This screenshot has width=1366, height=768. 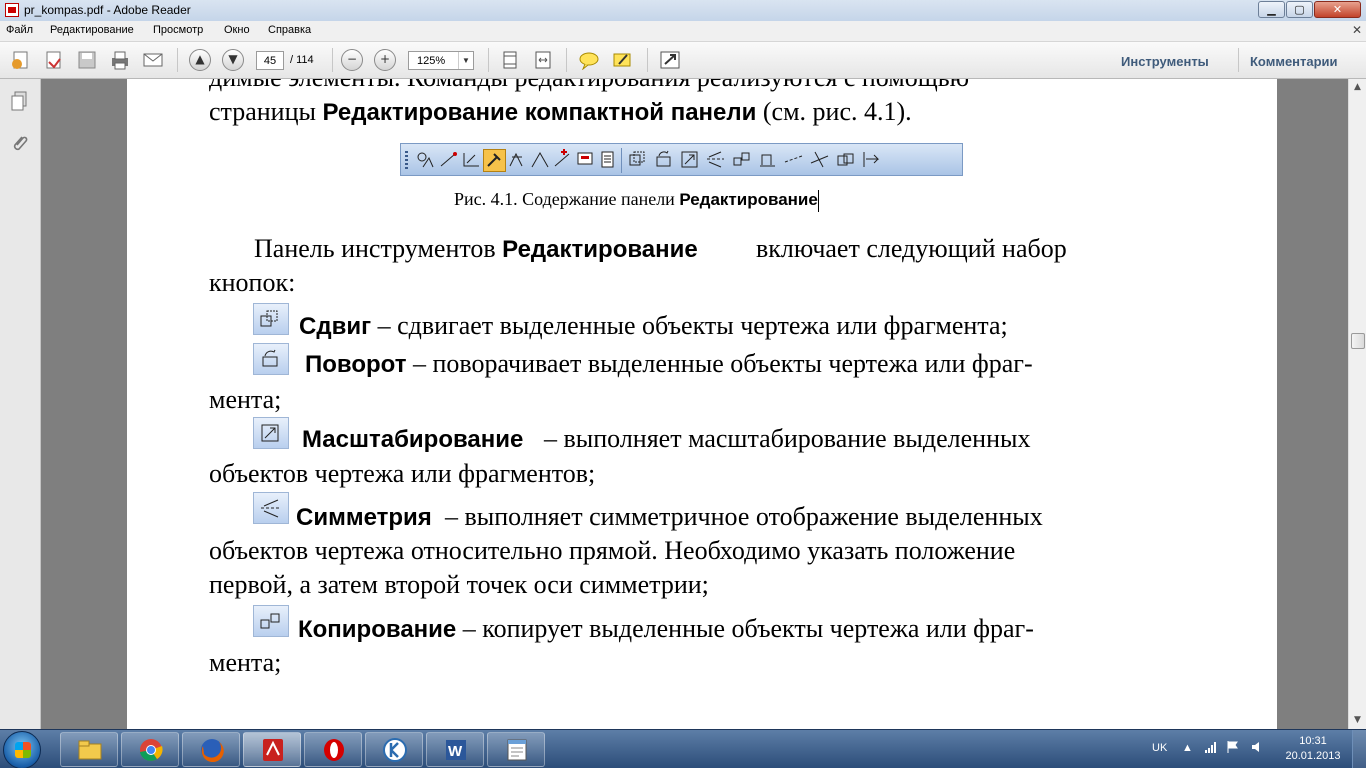 I want to click on bold-text: Редактирование, so click(x=600, y=249).